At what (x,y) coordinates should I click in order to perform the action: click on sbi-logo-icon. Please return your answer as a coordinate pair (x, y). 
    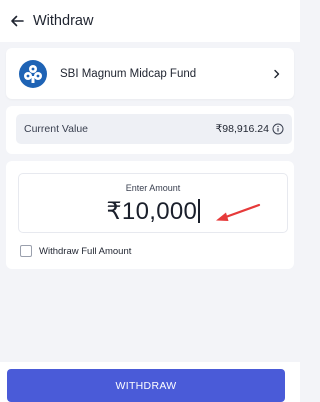
    Looking at the image, I should click on (33, 74).